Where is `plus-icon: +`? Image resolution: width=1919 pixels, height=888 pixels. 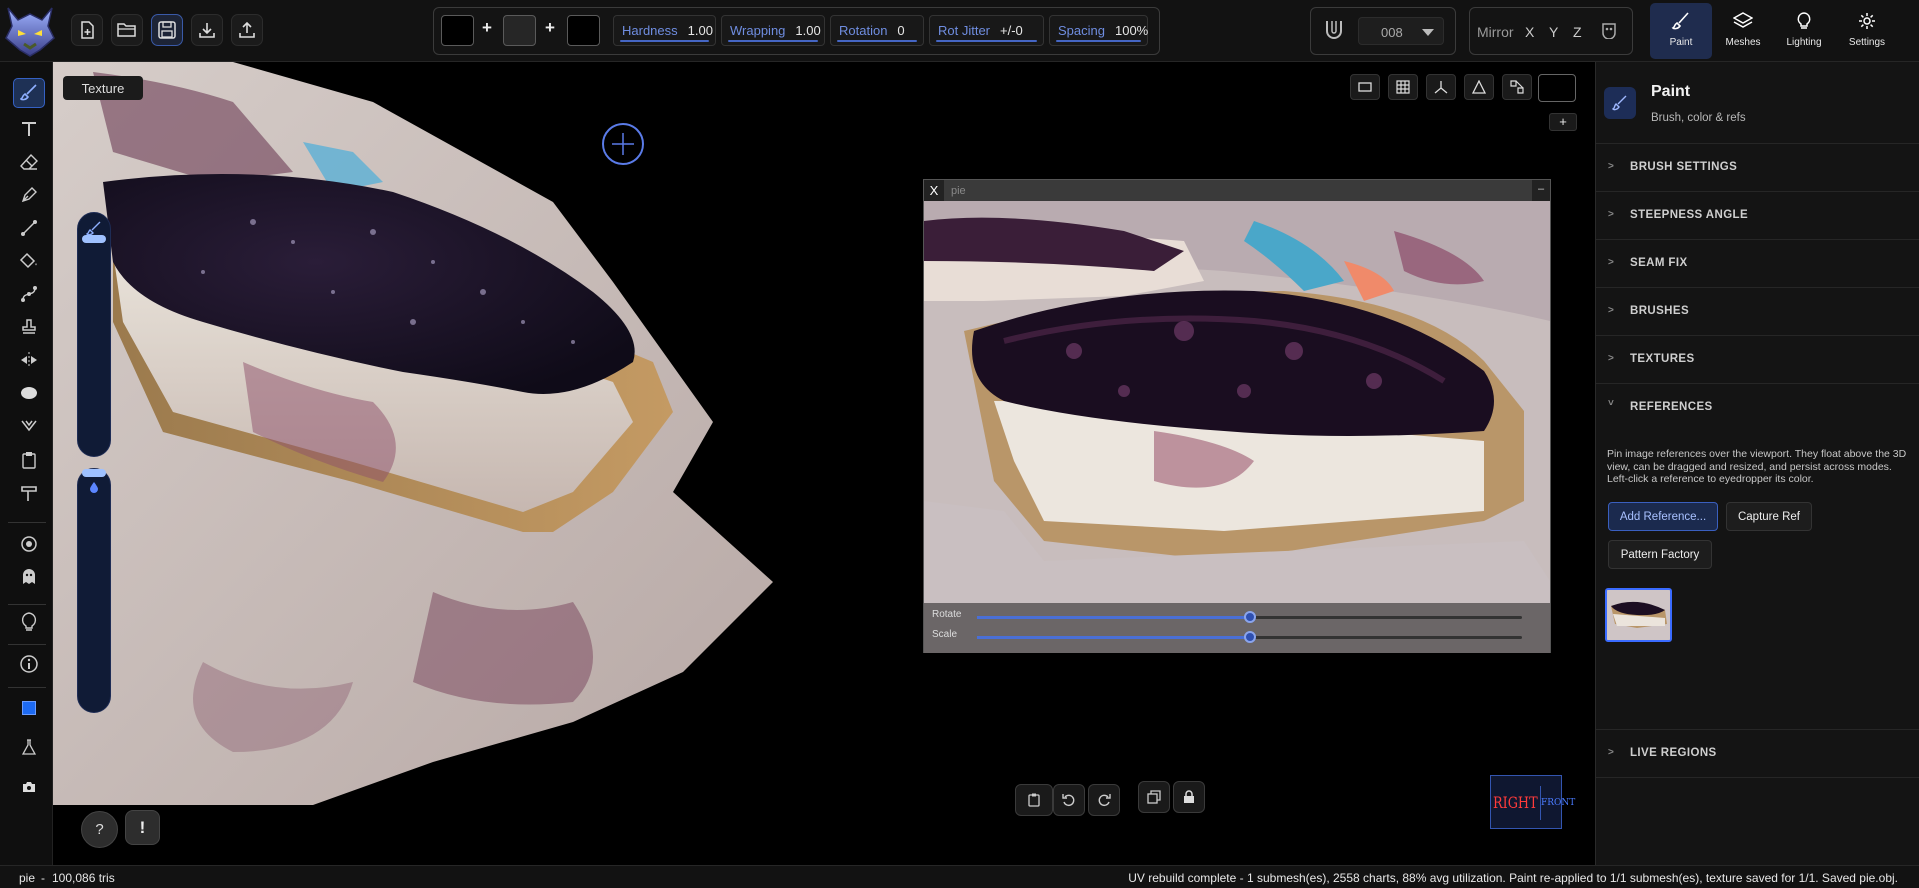
plus-icon: + is located at coordinates (487, 27).